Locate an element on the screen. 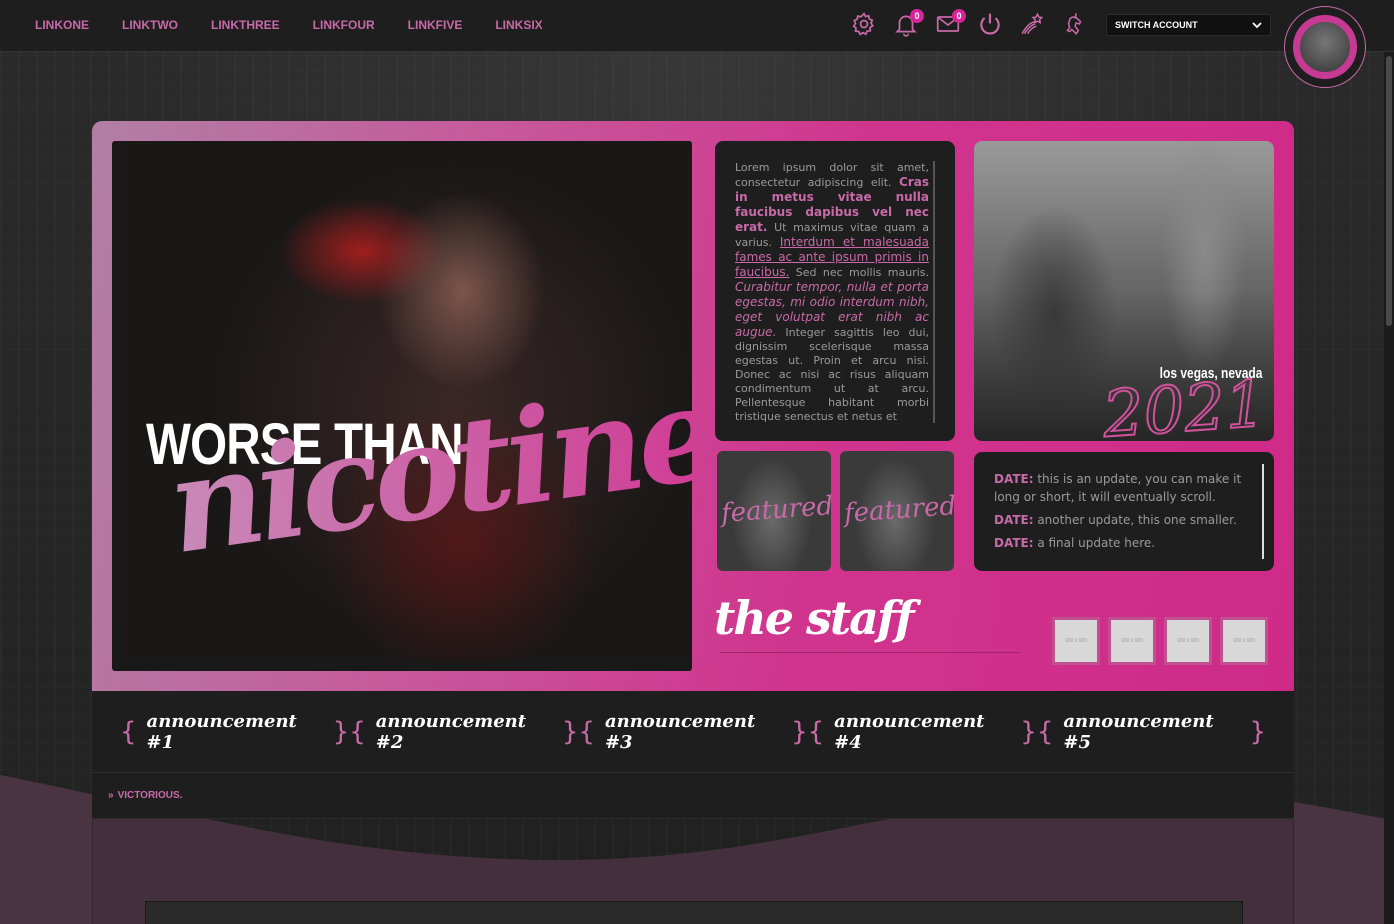 Image resolution: width=1394 pixels, height=924 pixels. messages-button: 0 is located at coordinates (950, 24).